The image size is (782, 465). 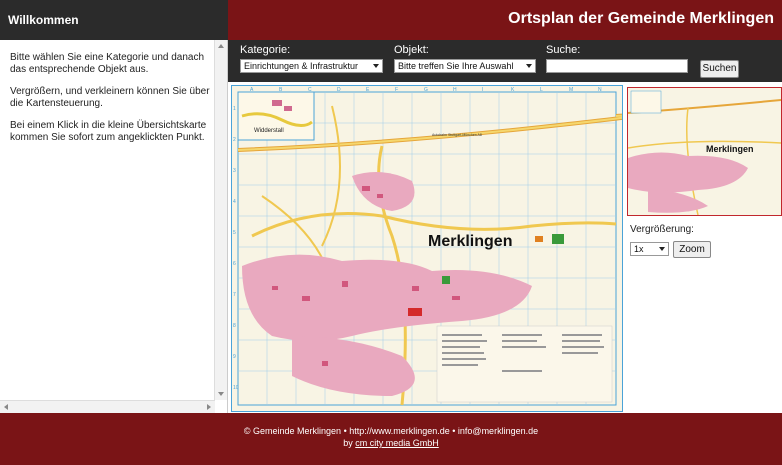 I want to click on map-road-label: Autobahn Stuttgart-München A8, so click(x=457, y=135).